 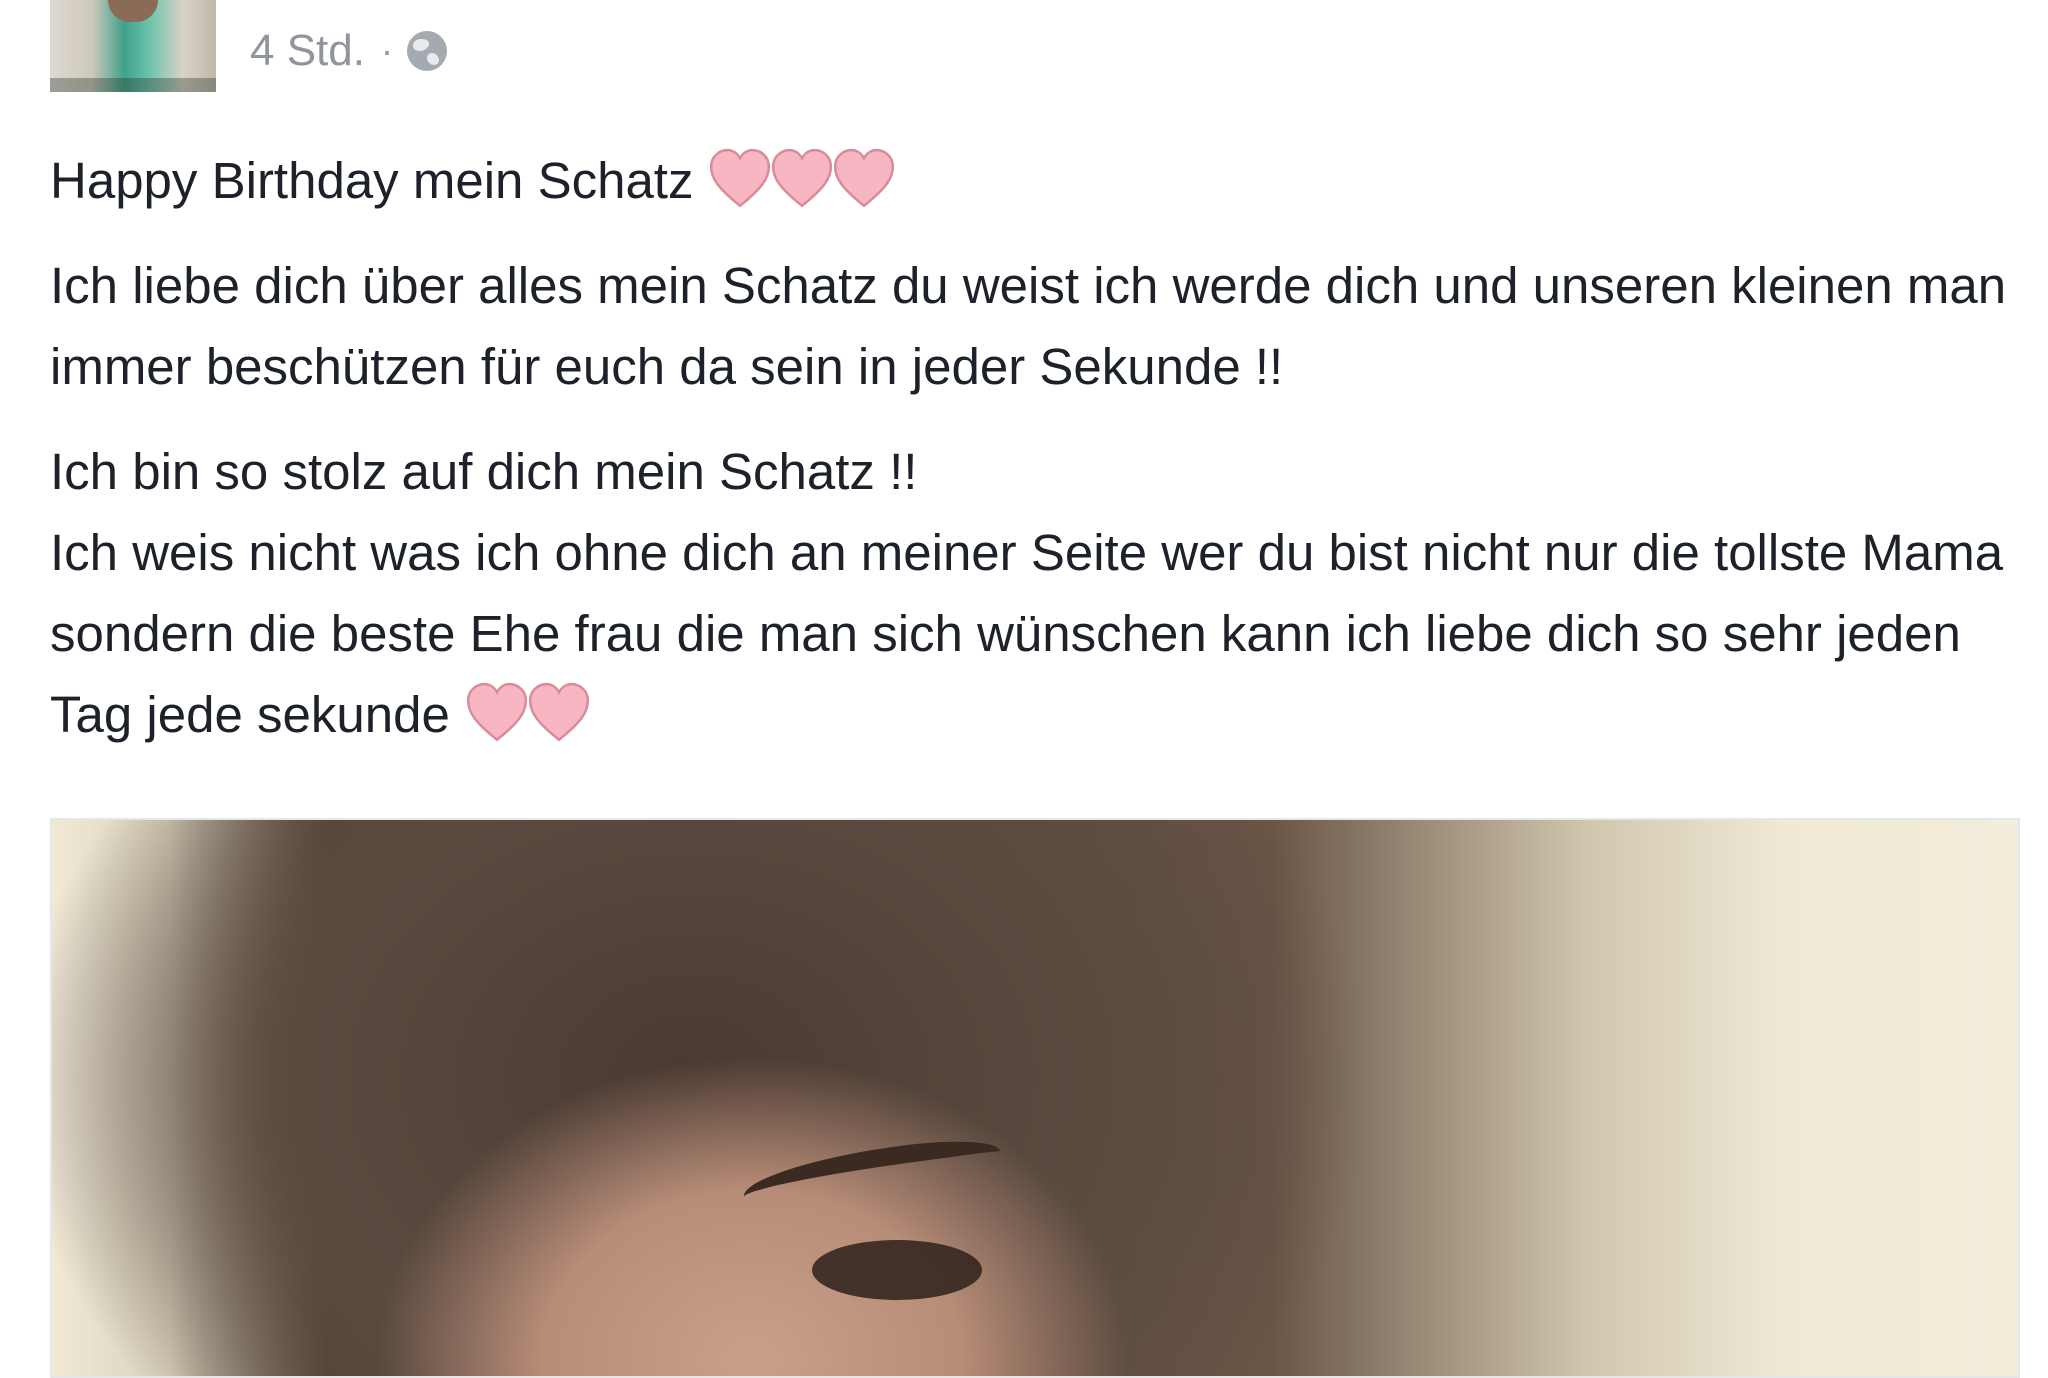 What do you see at coordinates (1030, 180) in the screenshot?
I see `post-line-greeting: Happy Birthday mein Schatz` at bounding box center [1030, 180].